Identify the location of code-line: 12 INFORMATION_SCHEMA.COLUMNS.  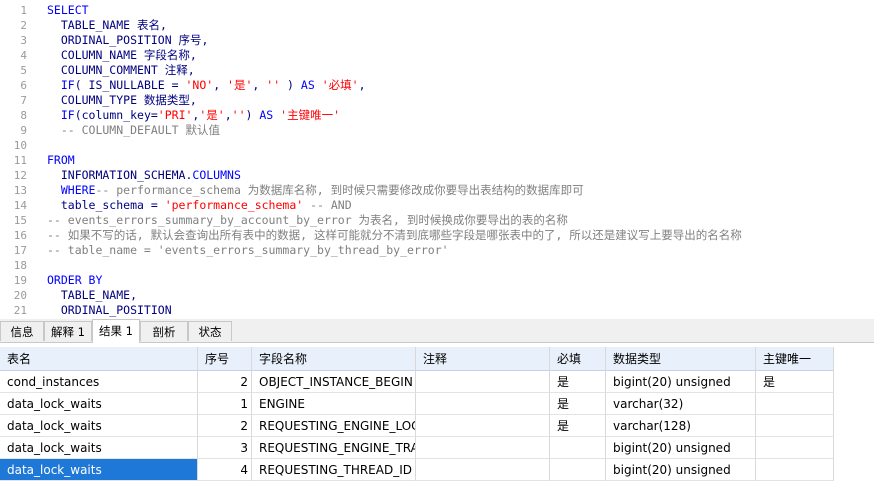
(437, 175).